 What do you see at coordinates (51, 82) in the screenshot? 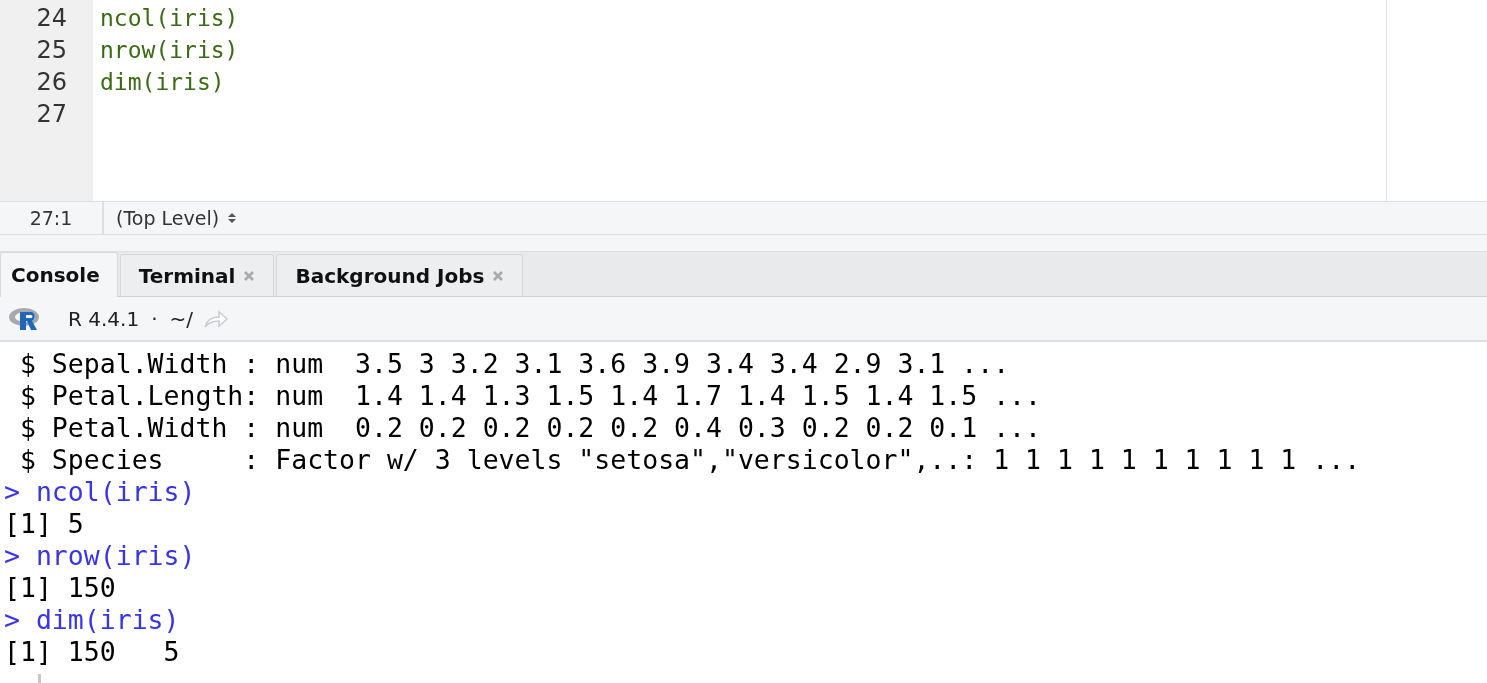
I see `line-number: 26` at bounding box center [51, 82].